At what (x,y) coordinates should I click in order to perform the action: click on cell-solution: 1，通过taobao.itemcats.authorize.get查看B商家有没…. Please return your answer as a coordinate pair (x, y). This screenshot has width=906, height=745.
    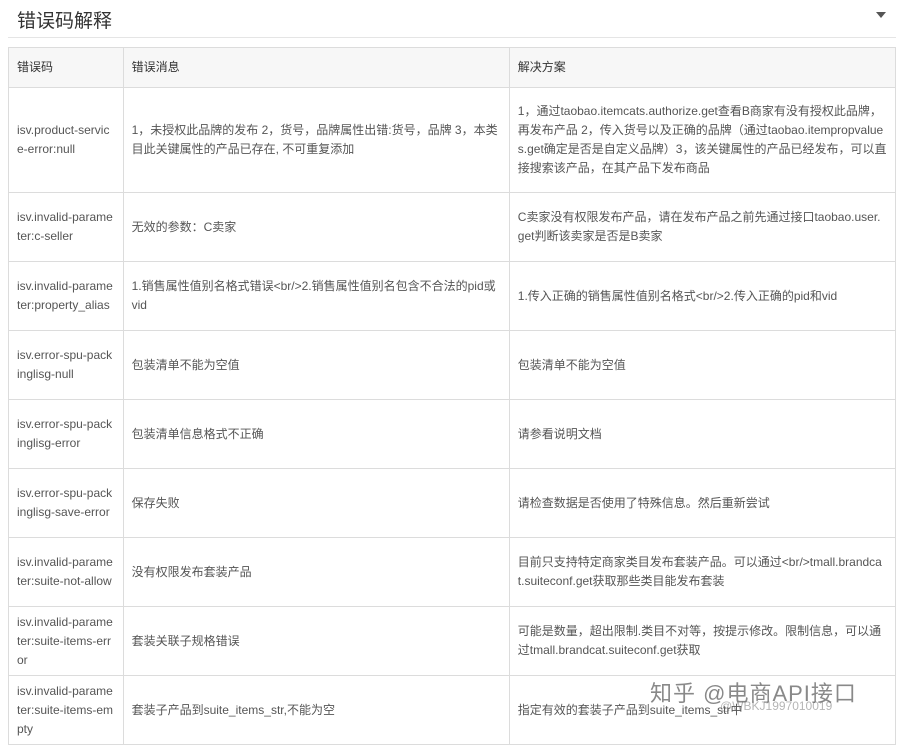
    Looking at the image, I should click on (702, 140).